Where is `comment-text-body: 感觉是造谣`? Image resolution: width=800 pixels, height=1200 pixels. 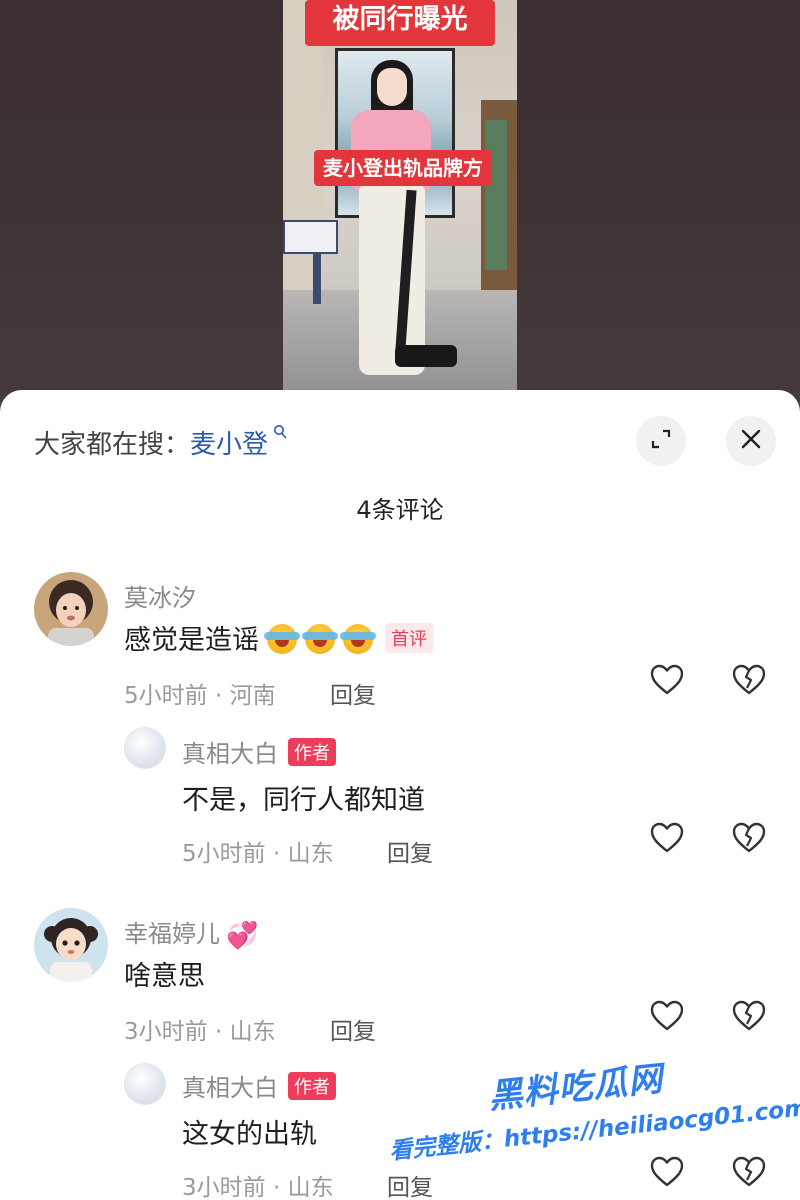
comment-text-body: 感觉是造谣 is located at coordinates (191, 640).